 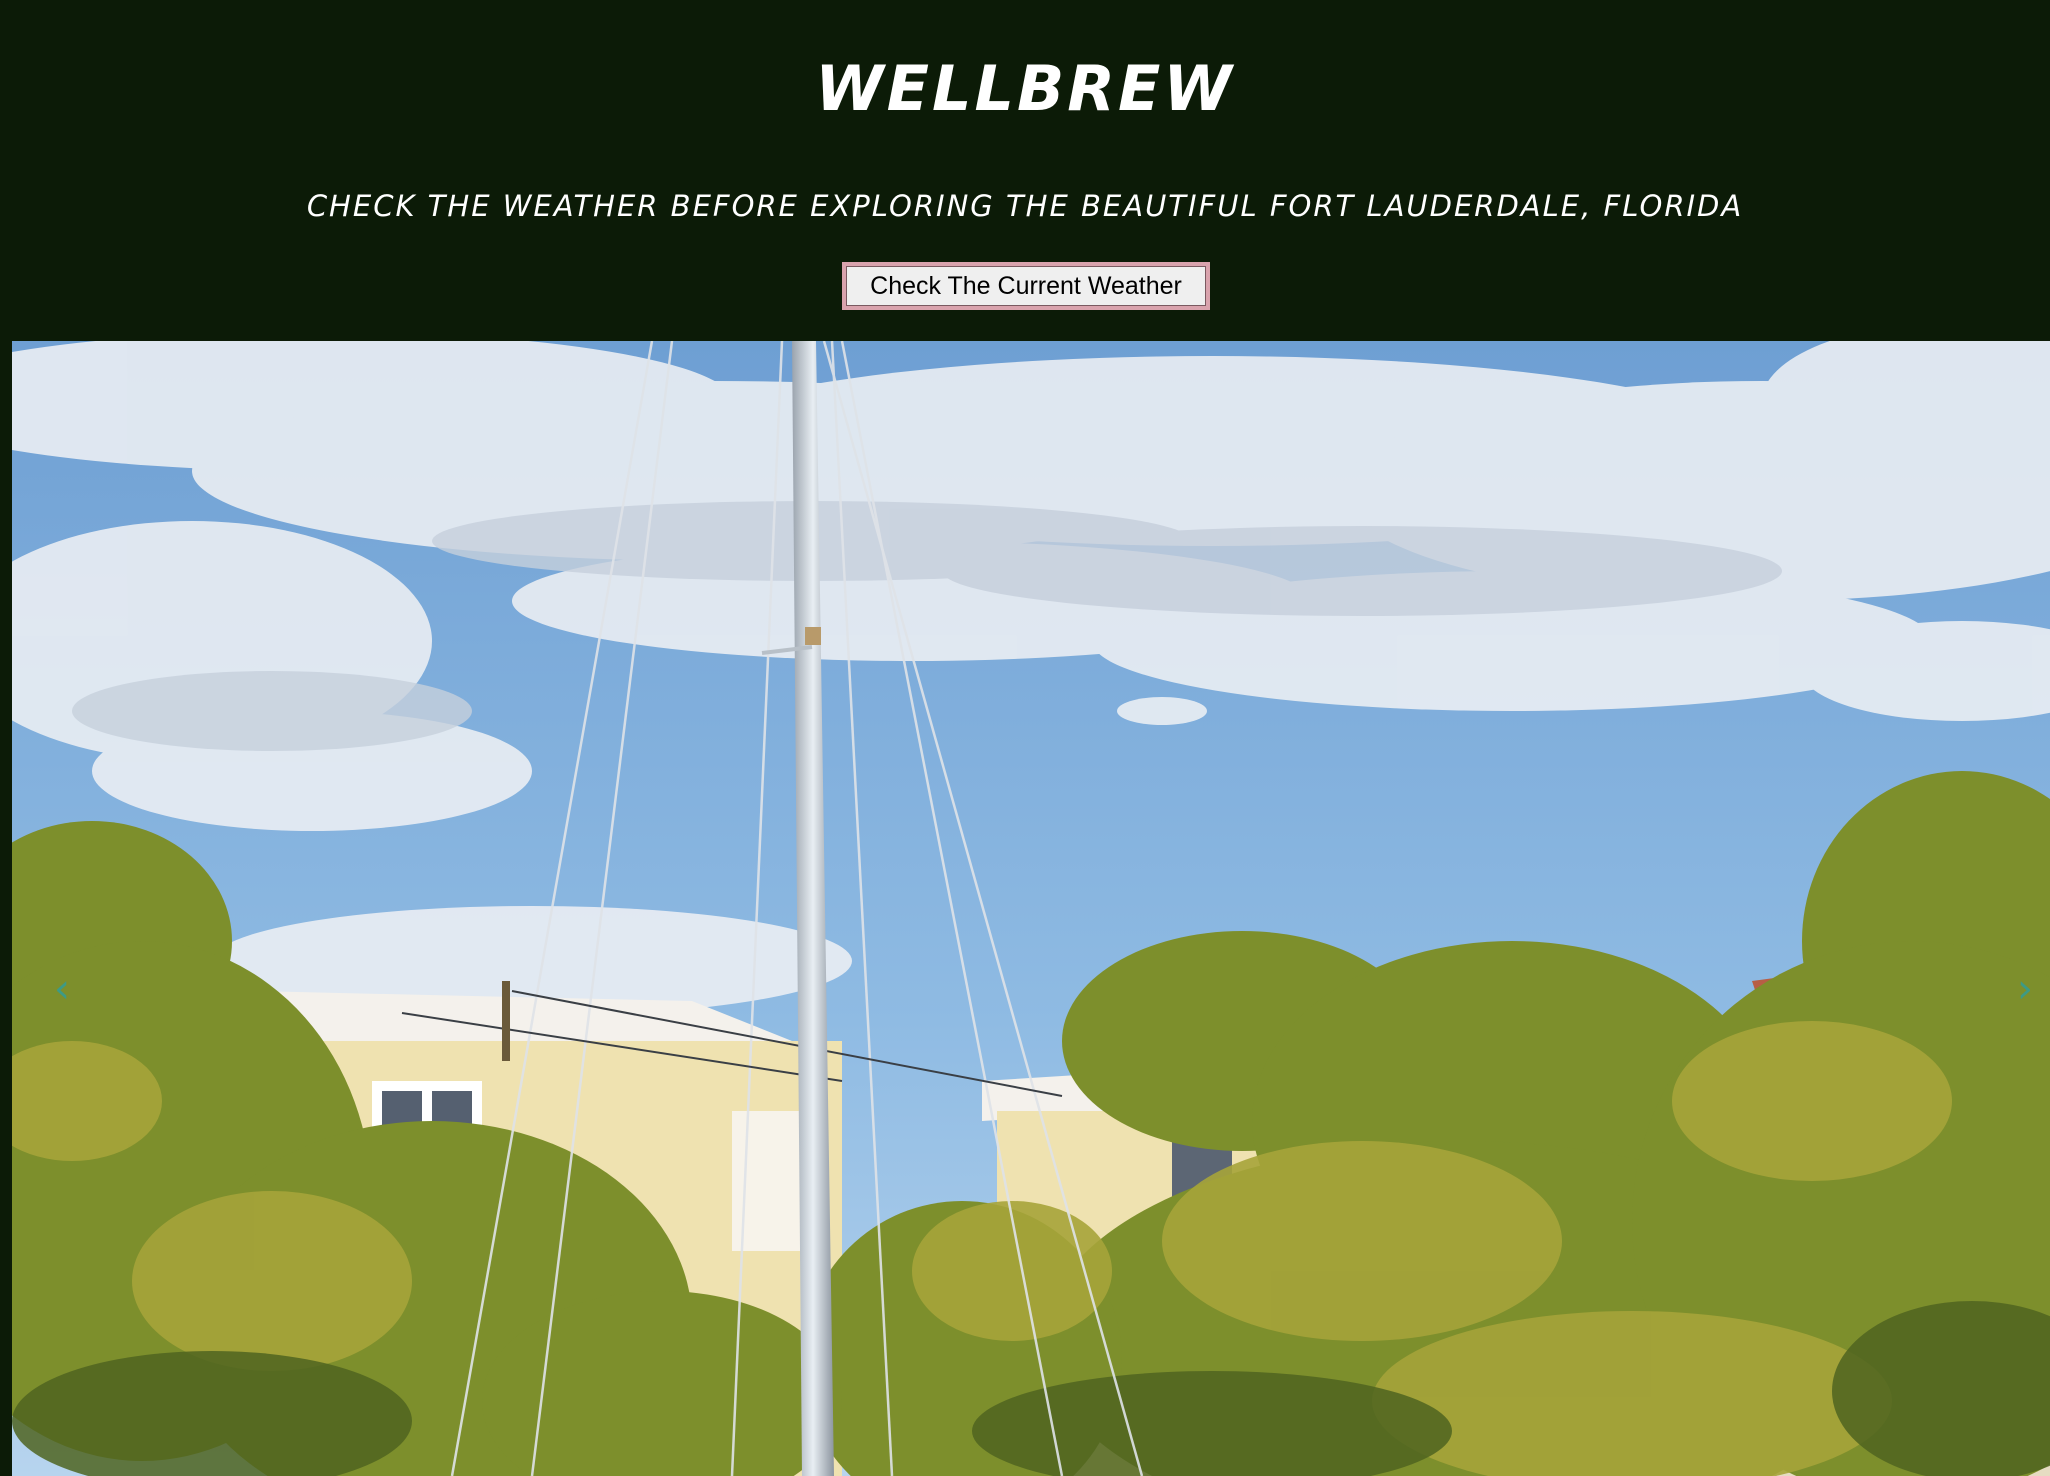 What do you see at coordinates (62, 989) in the screenshot?
I see `chevron-left-icon: ‹` at bounding box center [62, 989].